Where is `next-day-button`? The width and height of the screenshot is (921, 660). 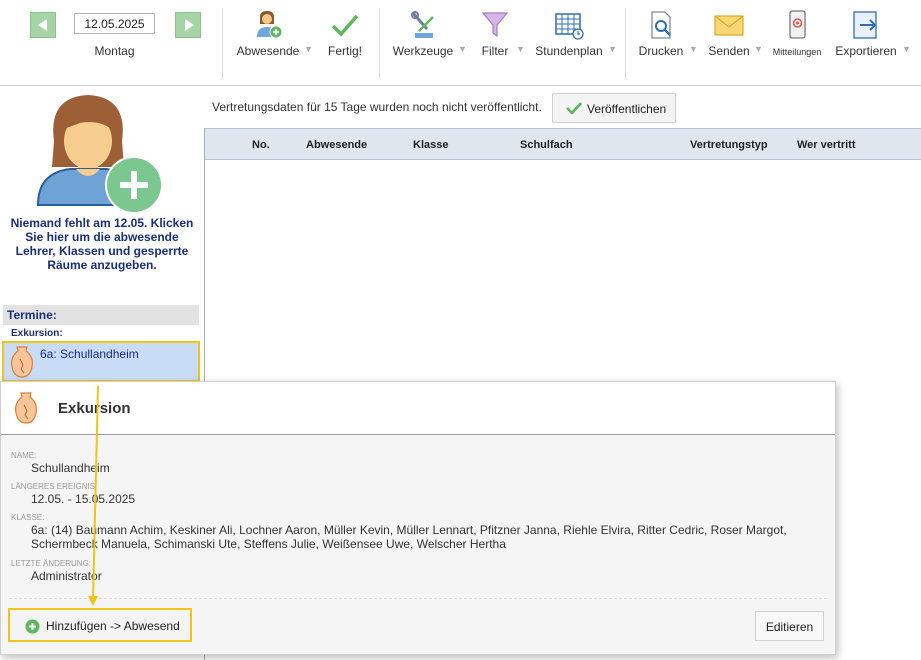
next-day-button is located at coordinates (188, 25).